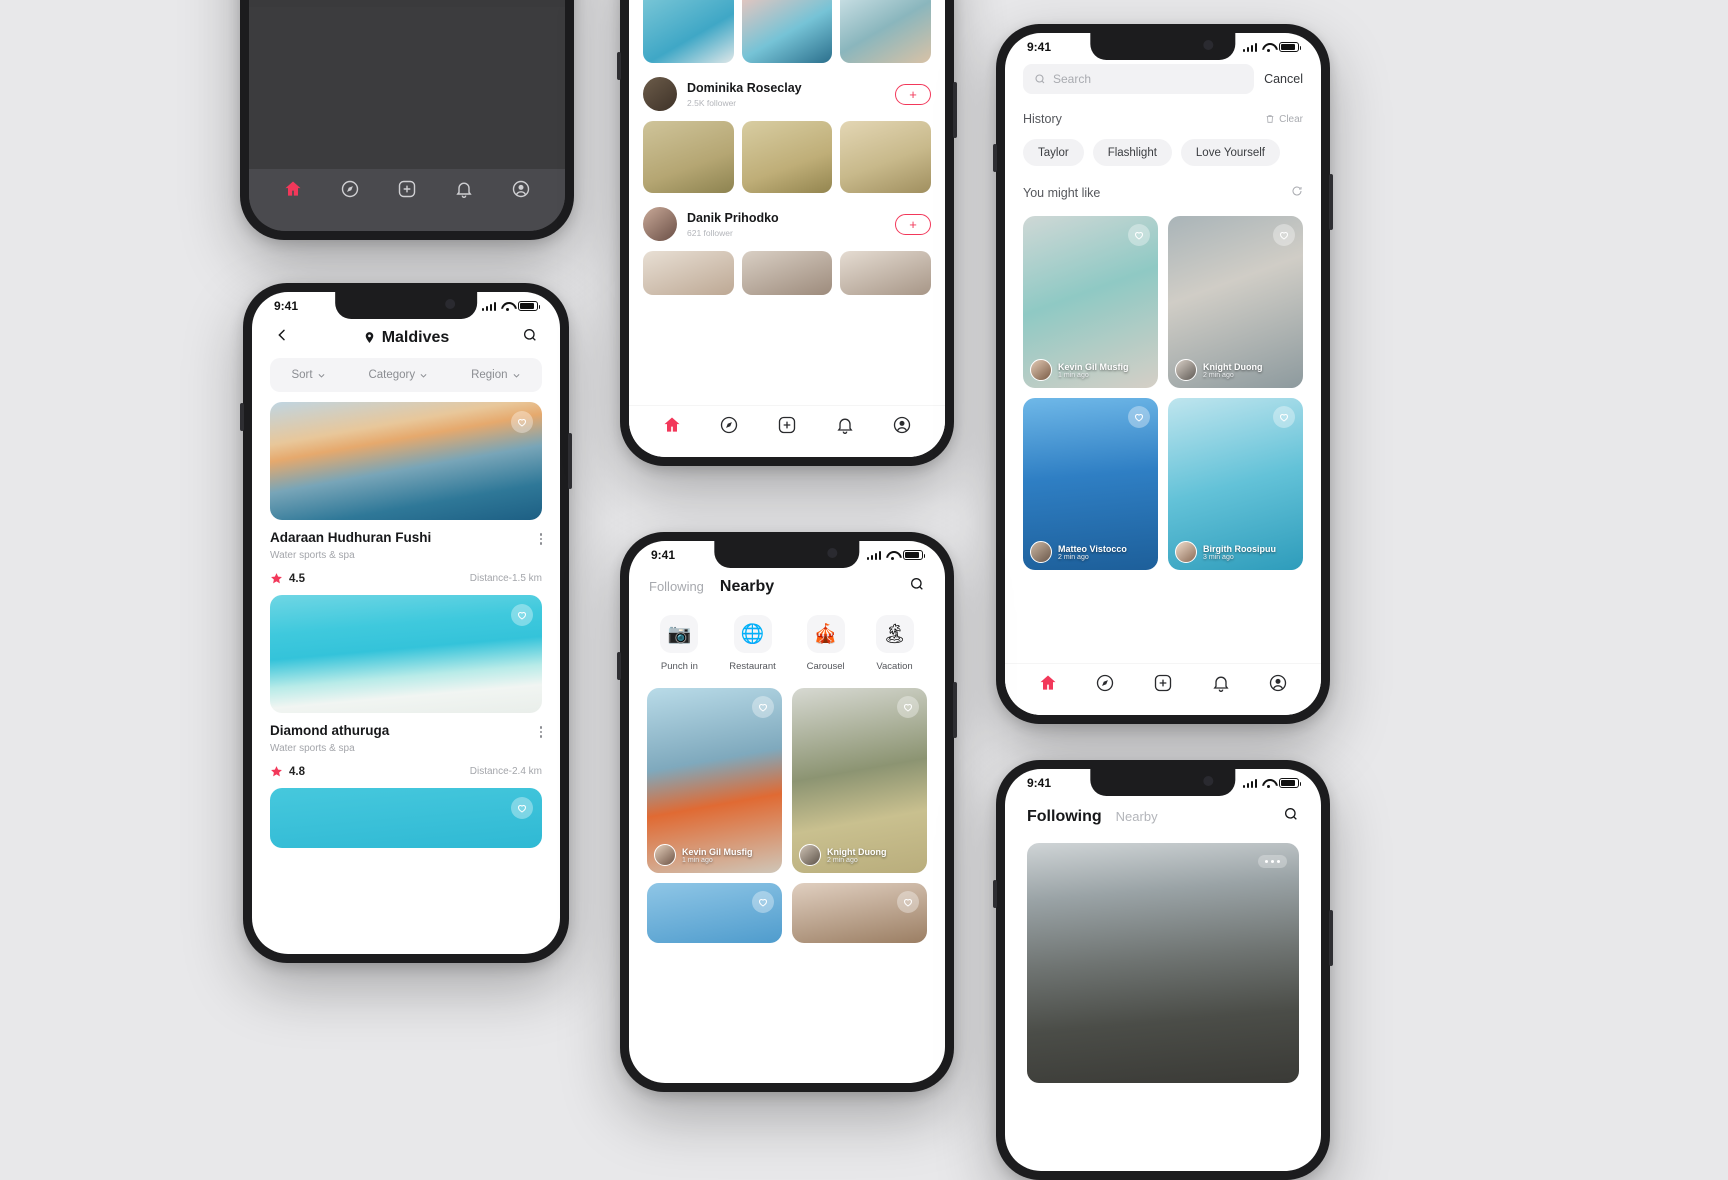  I want to click on history-chips: Taylor Flashlight Love Yourself, so click(1163, 146).